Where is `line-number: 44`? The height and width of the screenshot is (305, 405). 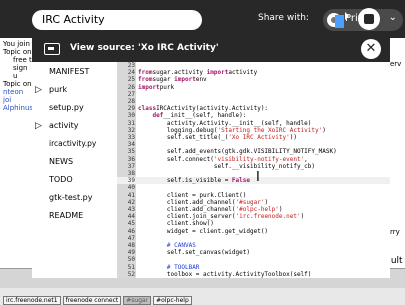 line-number: 44 is located at coordinates (131, 217).